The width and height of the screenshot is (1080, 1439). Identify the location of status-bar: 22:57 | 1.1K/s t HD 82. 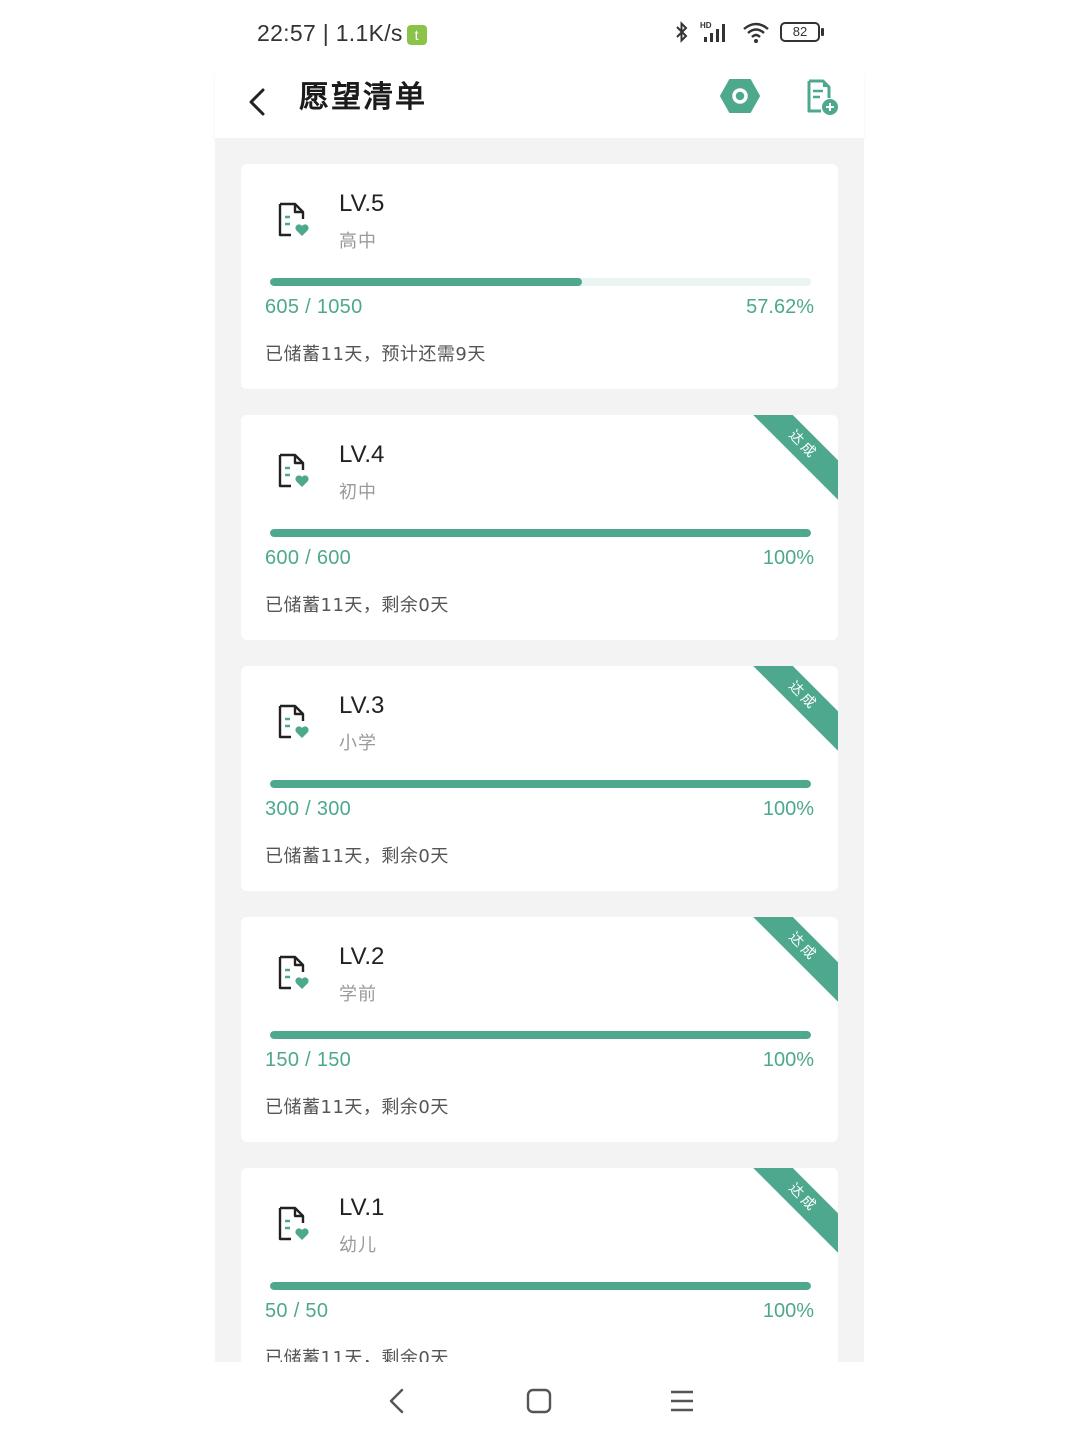
(539, 36).